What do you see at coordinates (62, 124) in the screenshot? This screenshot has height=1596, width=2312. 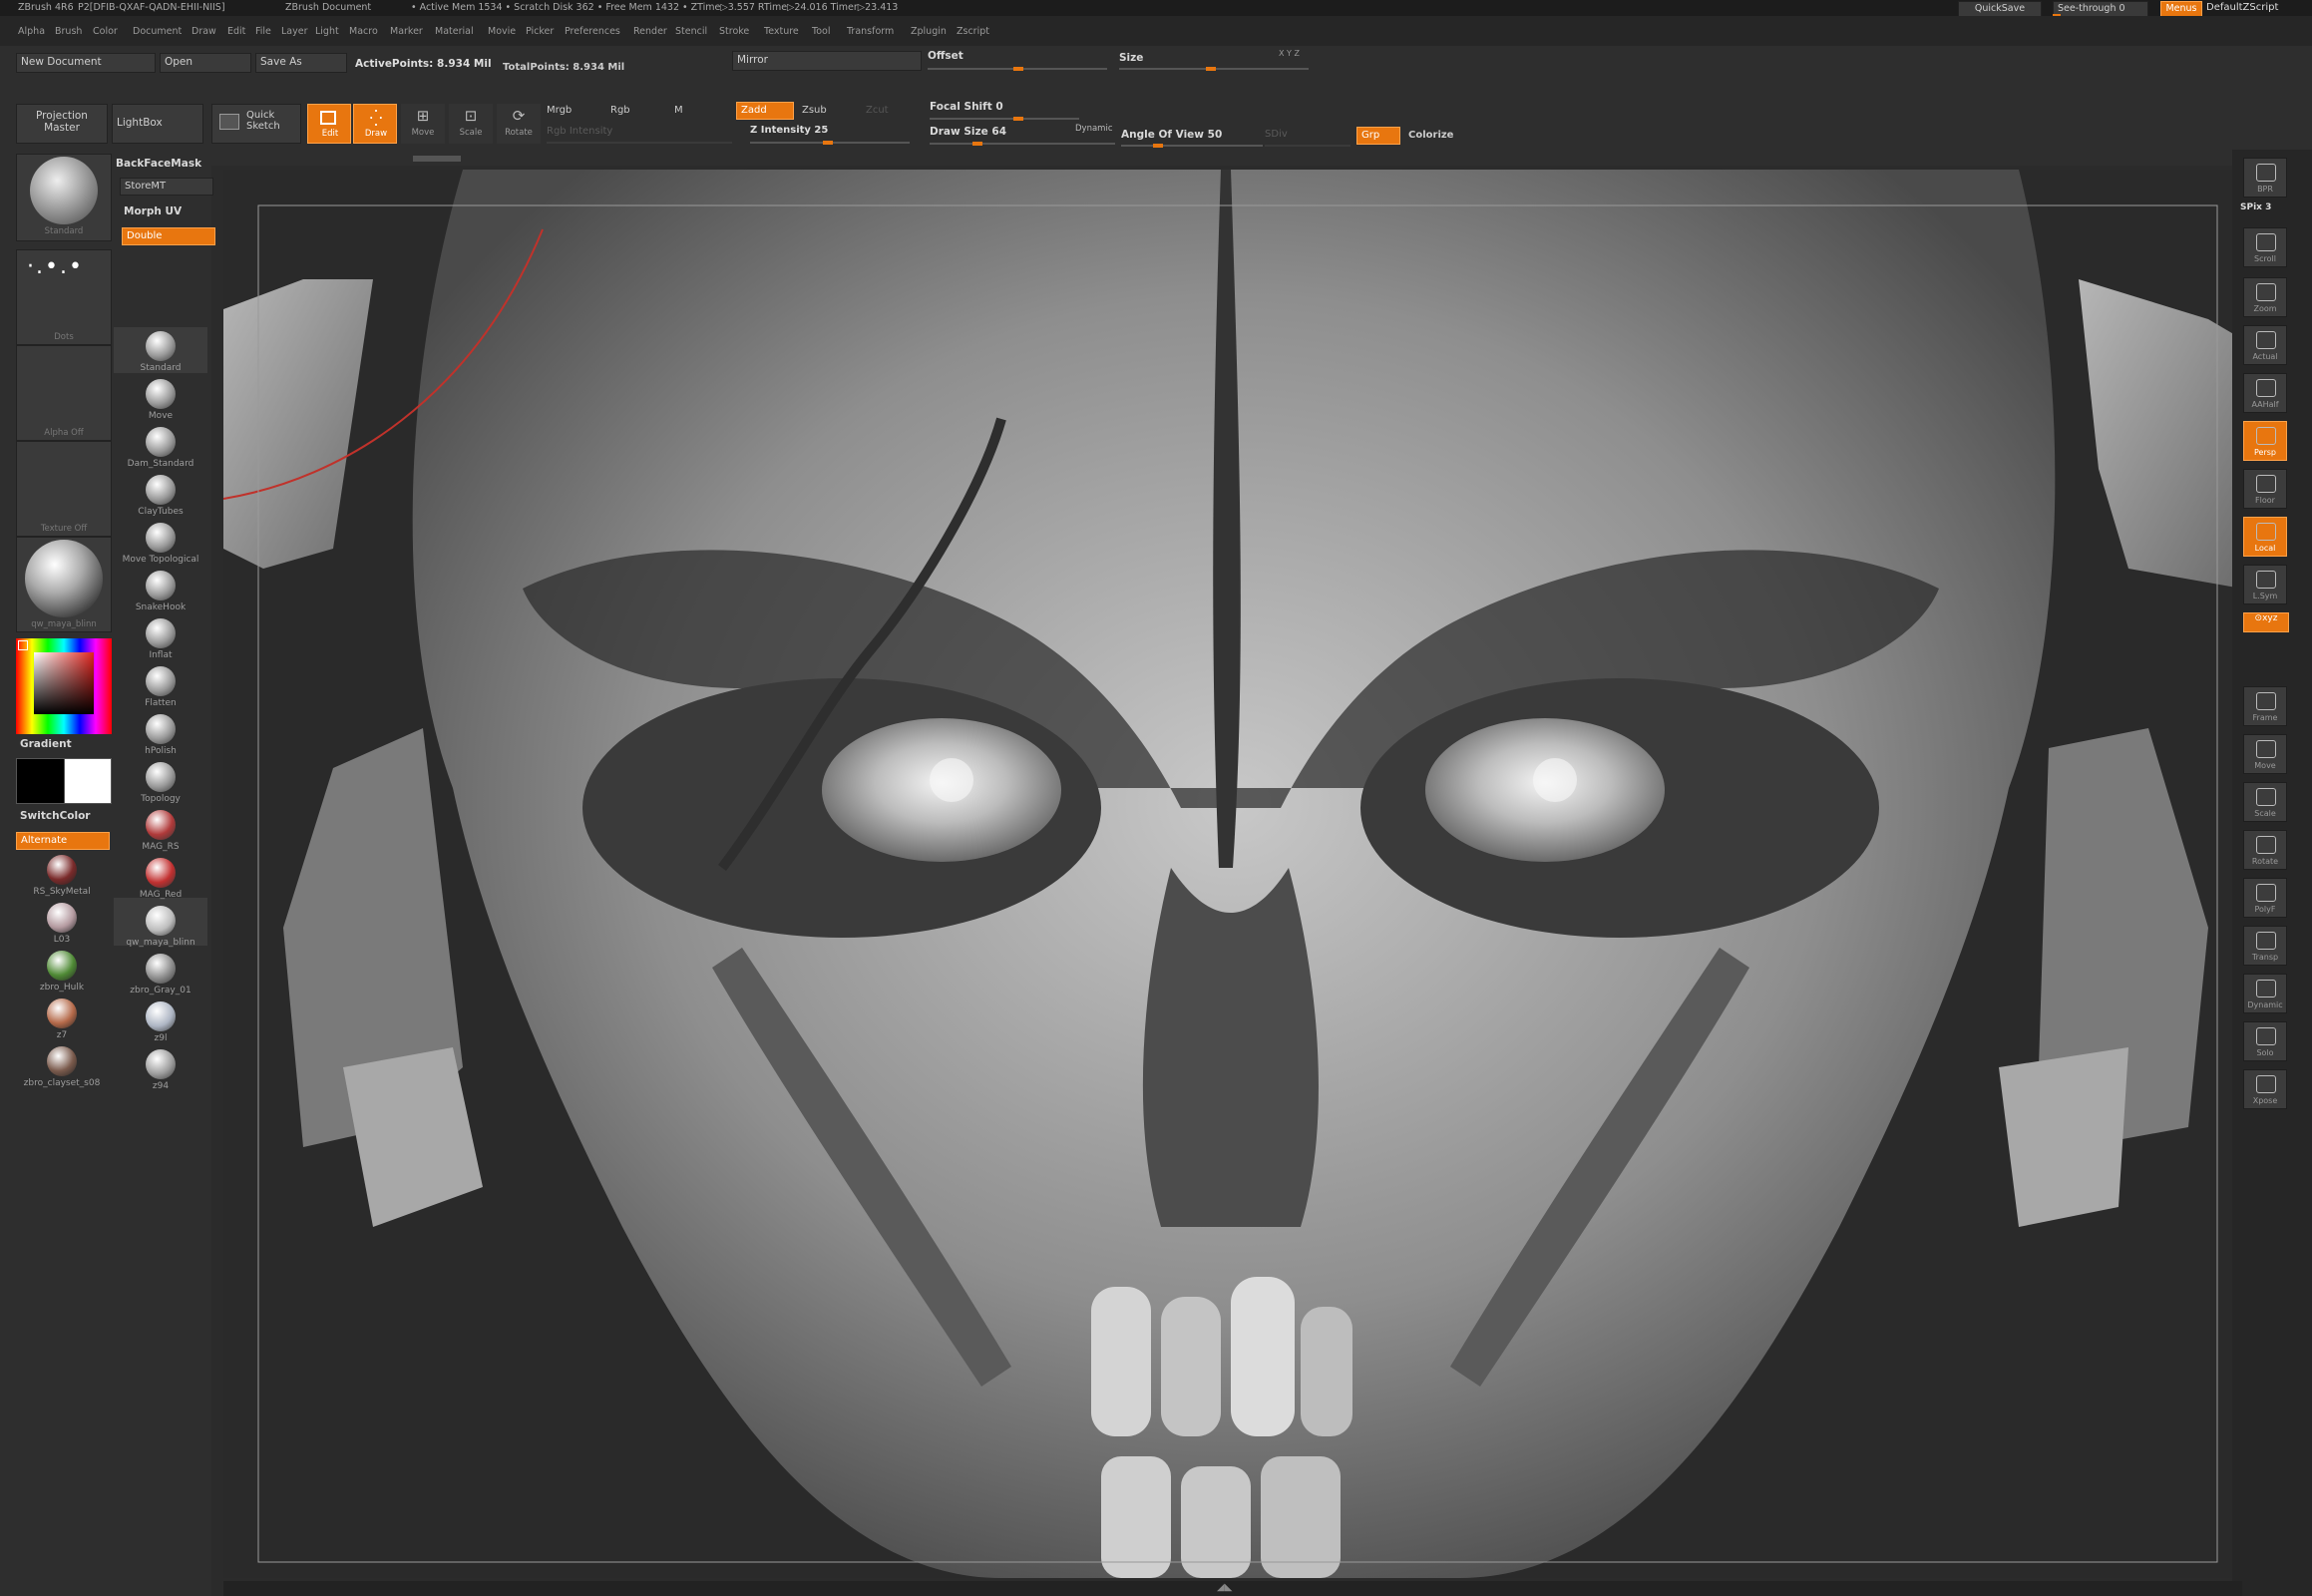 I see `projection-master-button: Projection Master` at bounding box center [62, 124].